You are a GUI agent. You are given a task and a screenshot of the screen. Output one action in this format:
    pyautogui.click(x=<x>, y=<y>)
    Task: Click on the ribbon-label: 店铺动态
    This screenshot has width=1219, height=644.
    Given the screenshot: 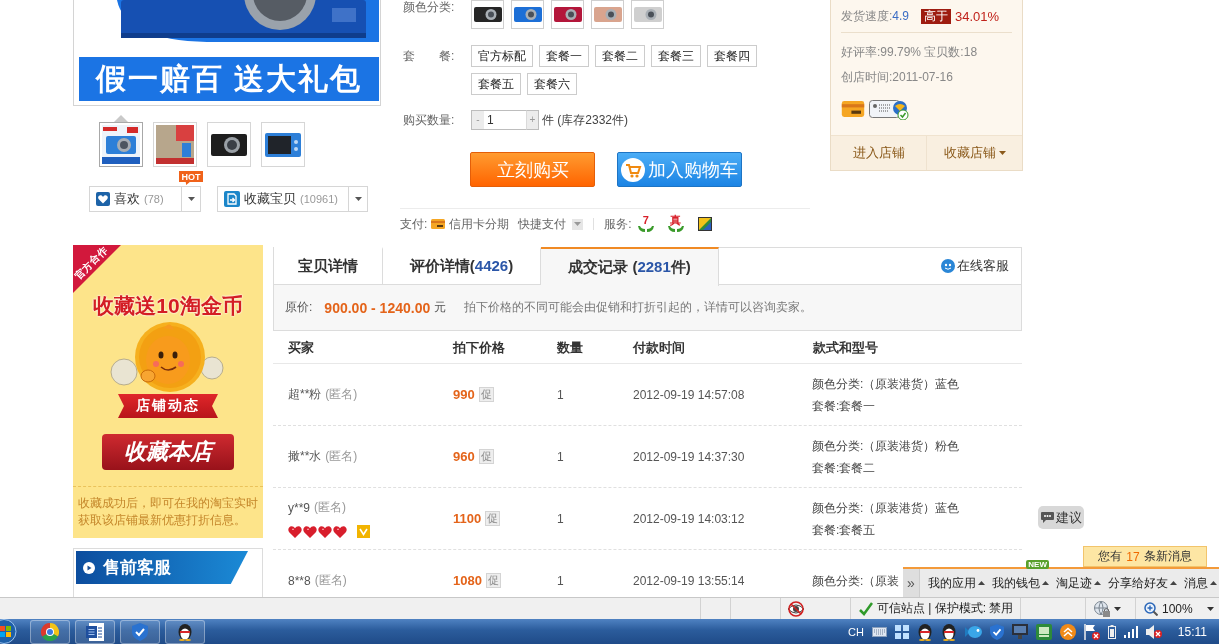 What is the action you would take?
    pyautogui.click(x=168, y=406)
    